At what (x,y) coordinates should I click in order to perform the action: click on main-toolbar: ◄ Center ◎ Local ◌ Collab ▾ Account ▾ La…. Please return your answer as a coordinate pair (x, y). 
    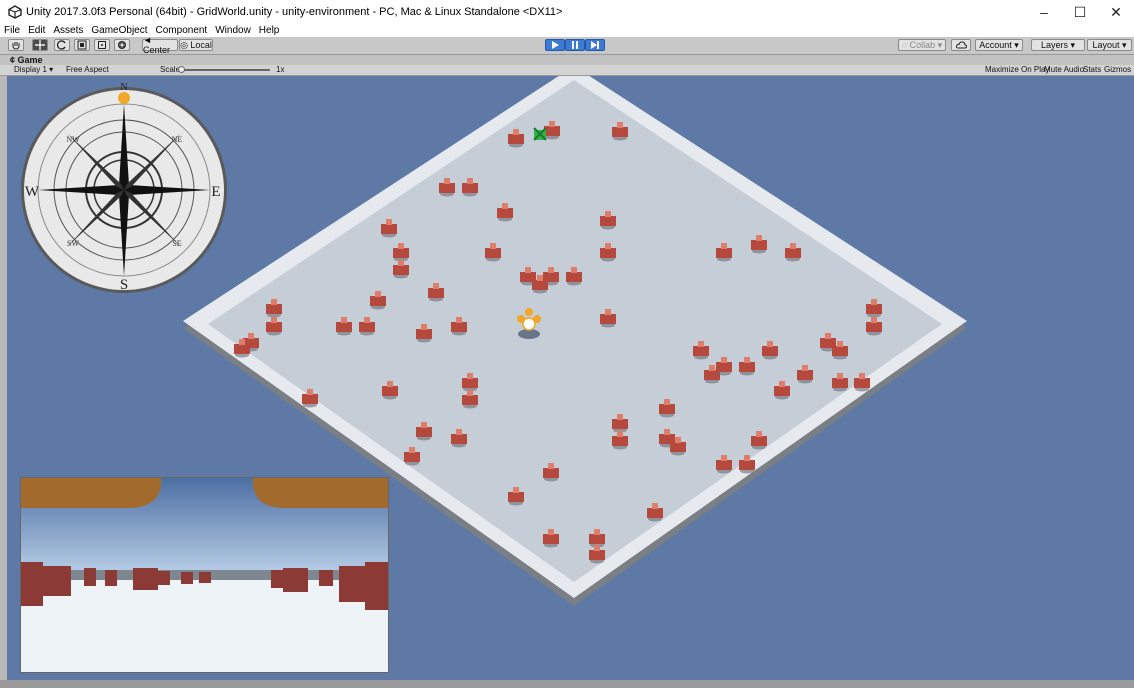
    Looking at the image, I should click on (567, 45).